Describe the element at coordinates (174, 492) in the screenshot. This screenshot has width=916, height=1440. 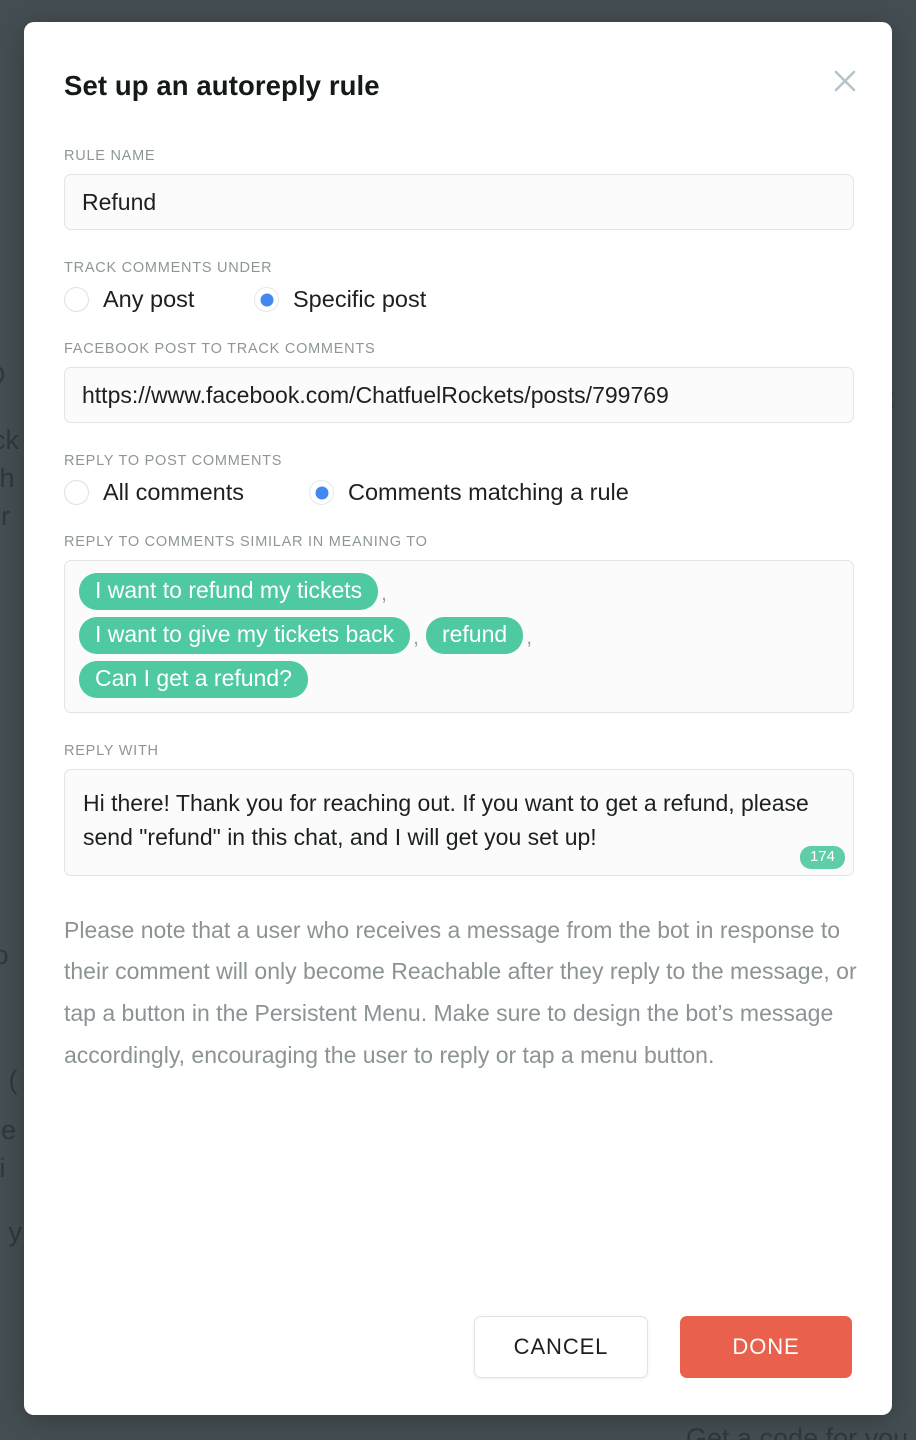
I see `radio-all-comments-label: All comments` at that location.